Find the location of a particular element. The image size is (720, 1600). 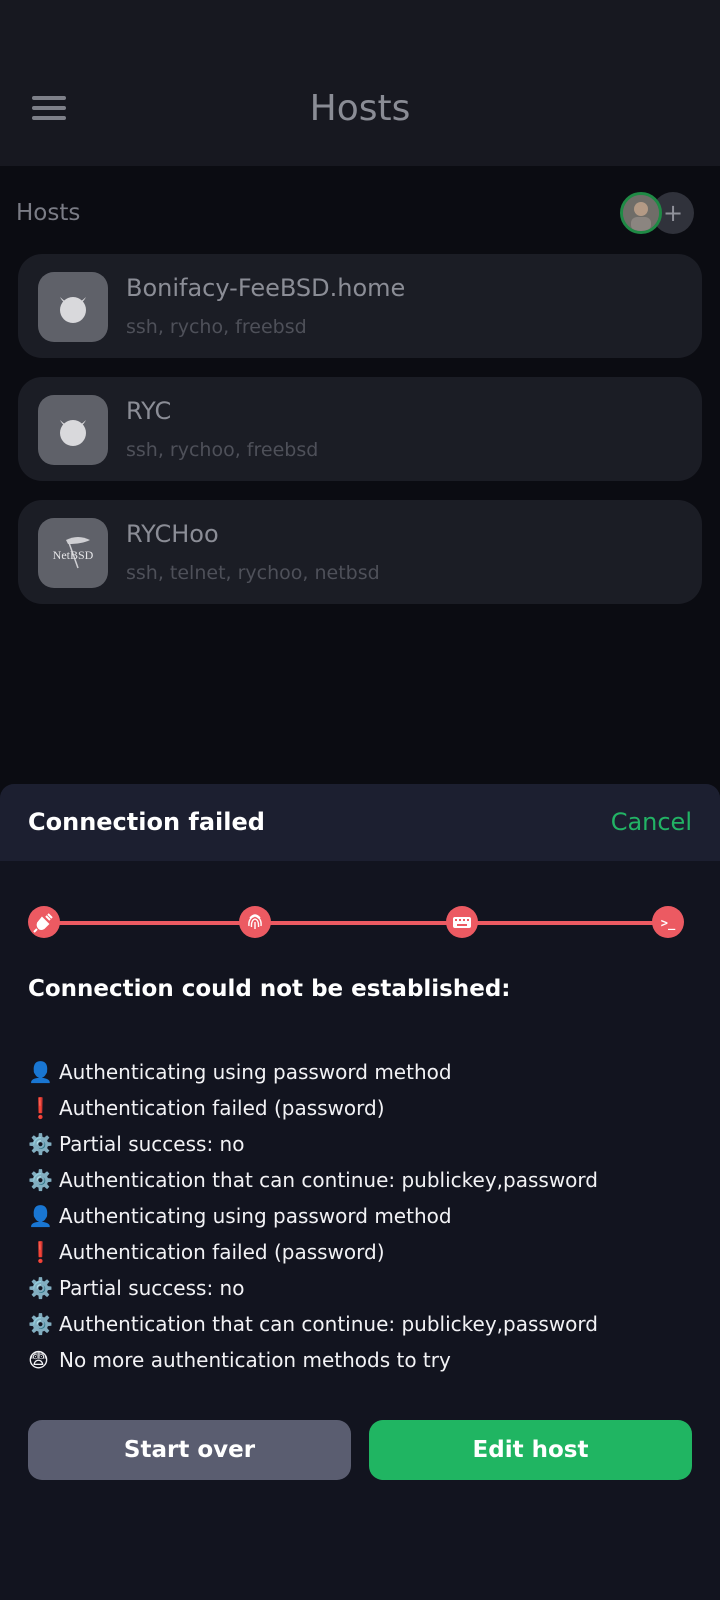

host-tags: ssh, telnet, rychoo, netbsd is located at coordinates (253, 573).